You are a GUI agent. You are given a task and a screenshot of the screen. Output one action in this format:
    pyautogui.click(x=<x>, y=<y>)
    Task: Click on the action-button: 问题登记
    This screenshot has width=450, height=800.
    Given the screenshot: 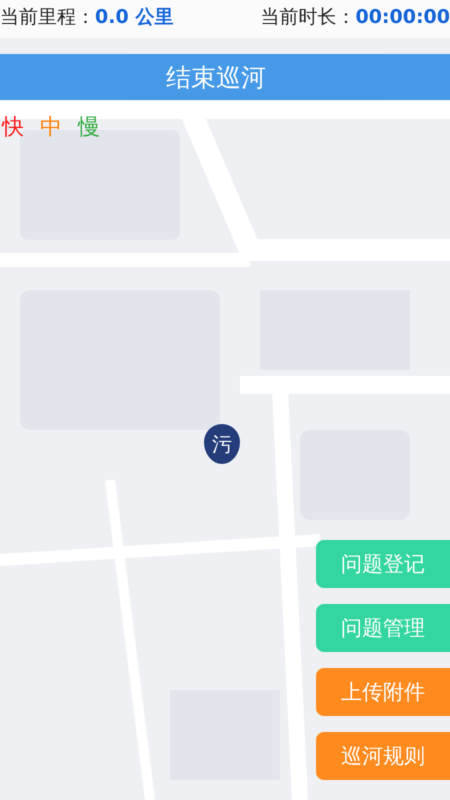 What is the action you would take?
    pyautogui.click(x=383, y=564)
    